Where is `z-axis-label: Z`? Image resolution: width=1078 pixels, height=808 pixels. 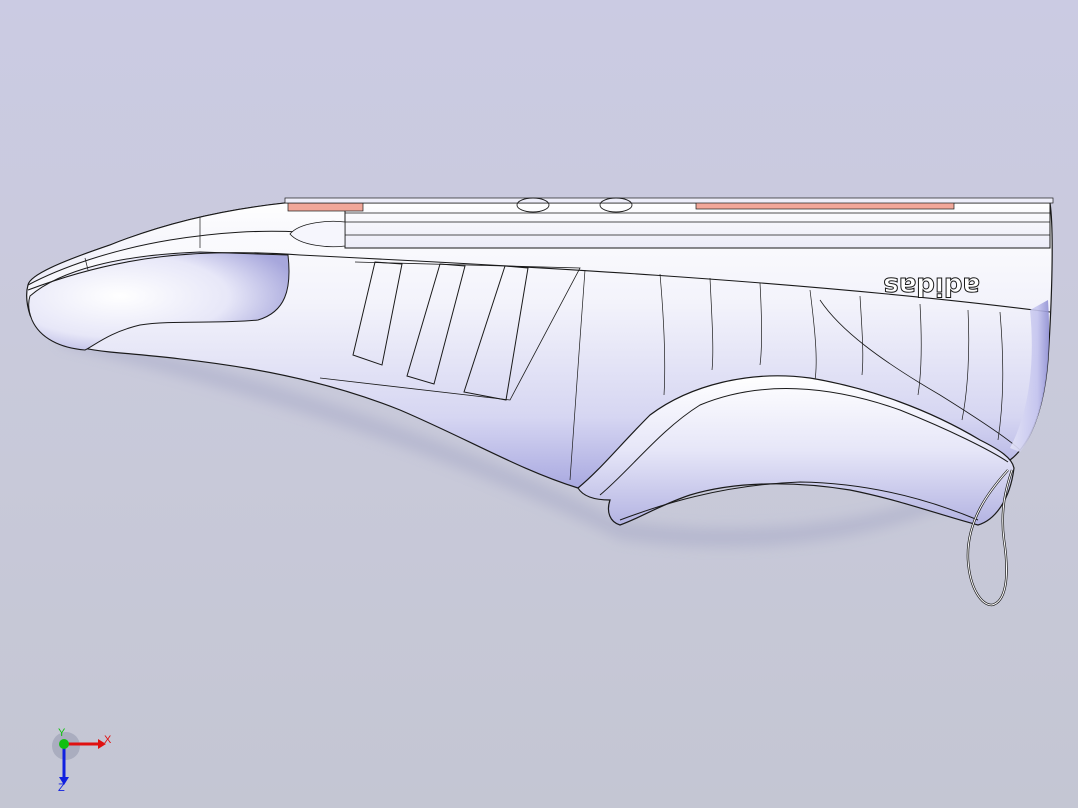
z-axis-label: Z is located at coordinates (61, 787).